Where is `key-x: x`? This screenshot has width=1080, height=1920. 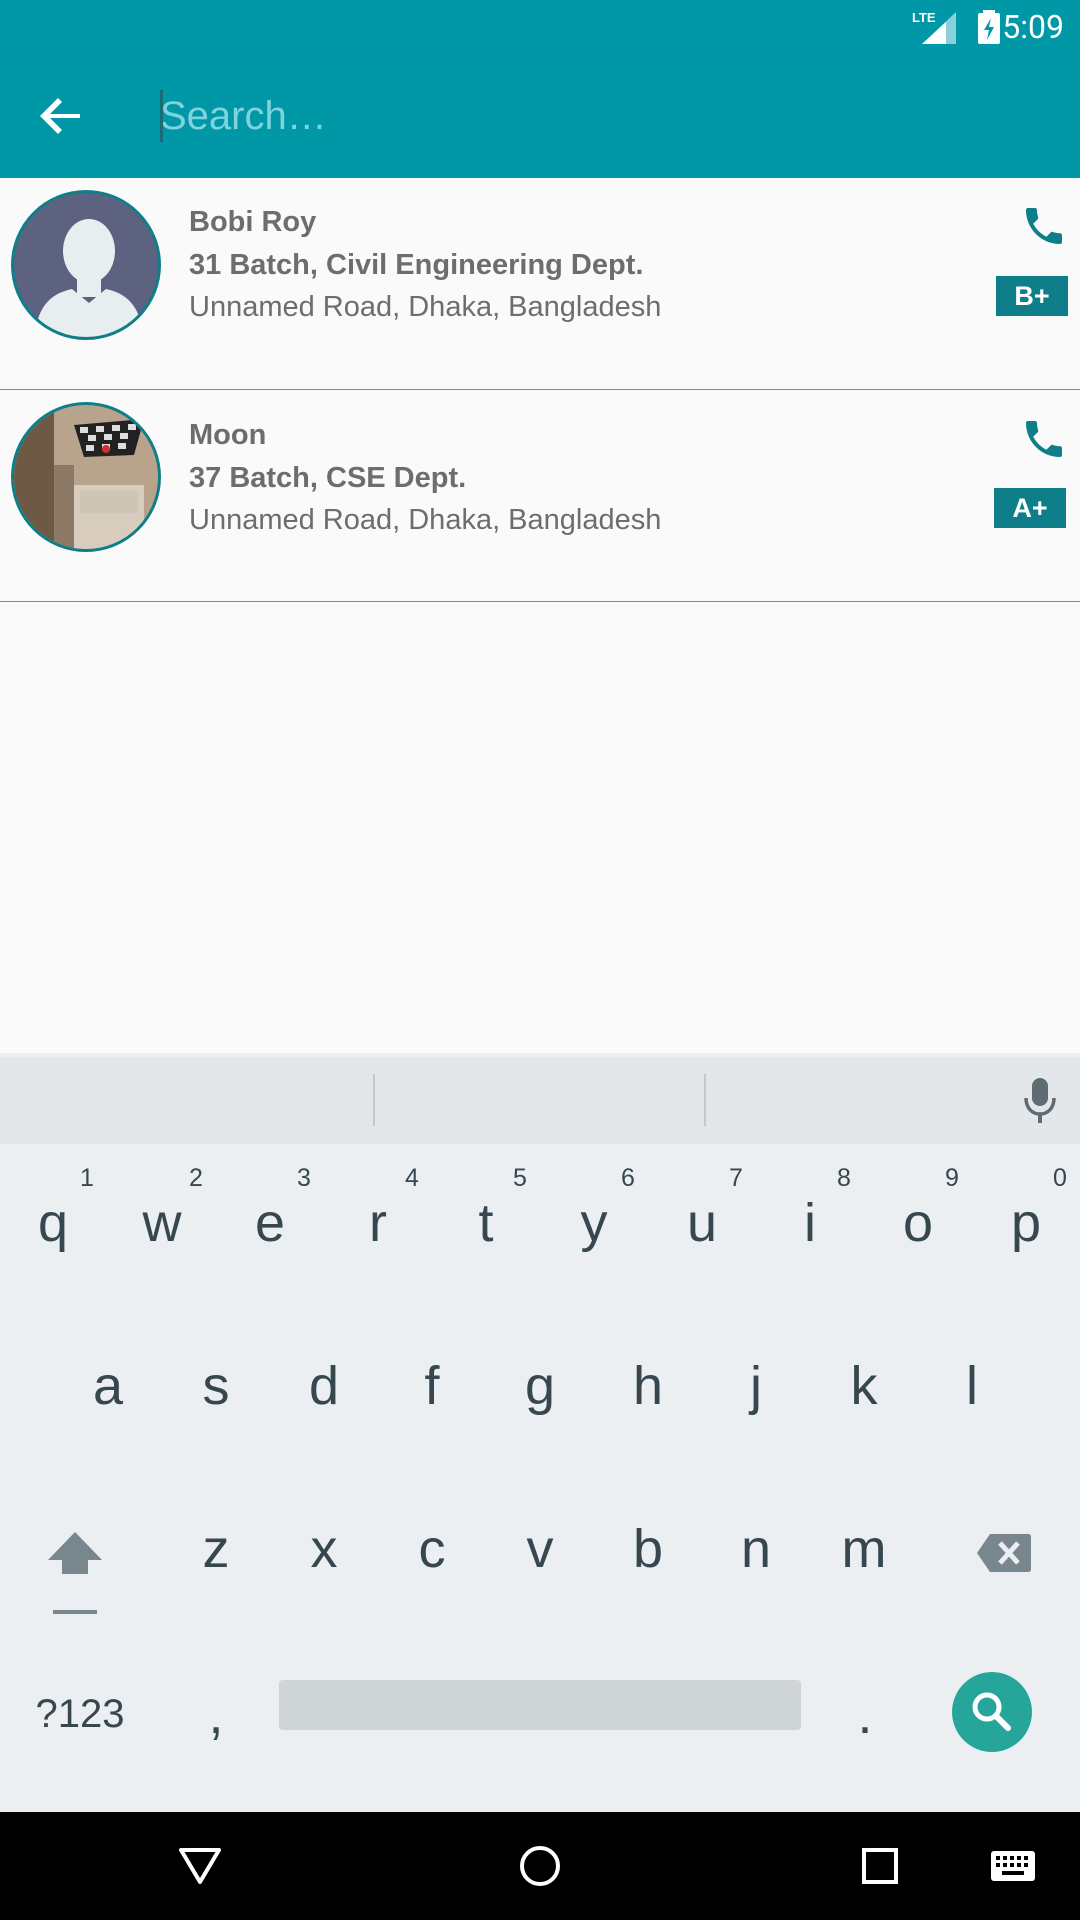 key-x: x is located at coordinates (324, 1549).